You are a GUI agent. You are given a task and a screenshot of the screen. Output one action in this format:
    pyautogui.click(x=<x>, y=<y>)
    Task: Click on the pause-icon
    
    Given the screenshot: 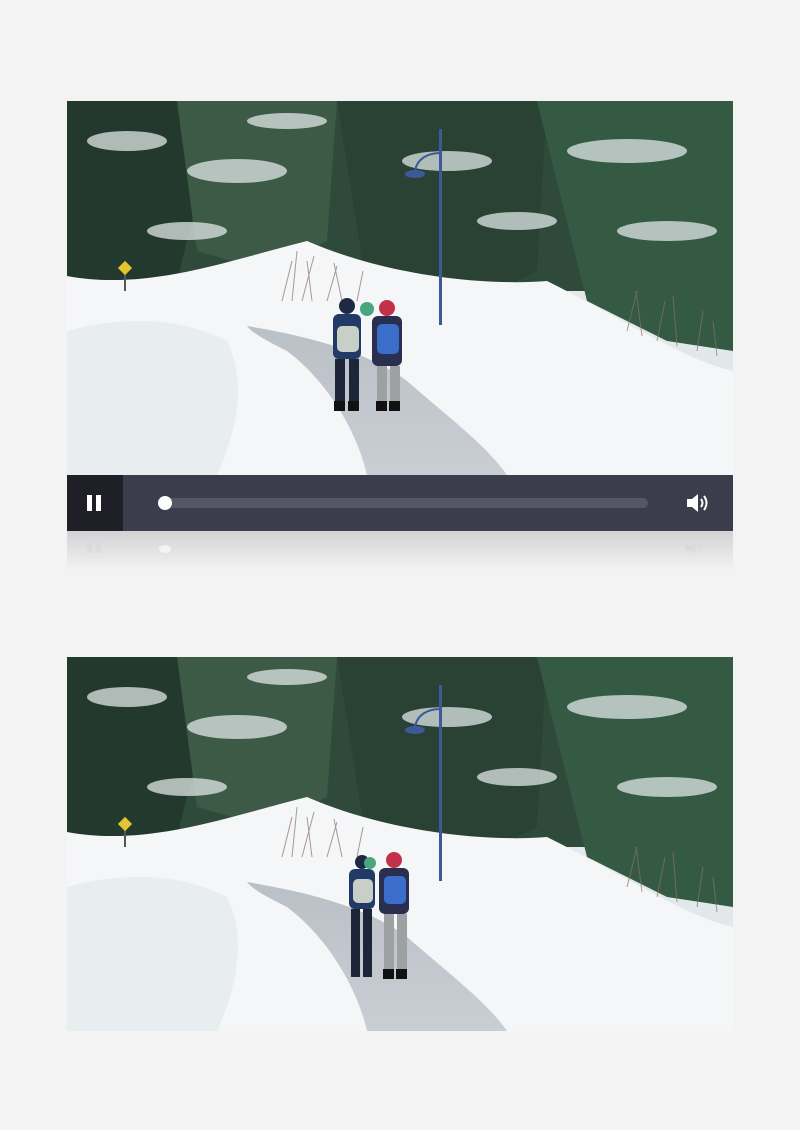 What is the action you would take?
    pyautogui.click(x=94, y=503)
    